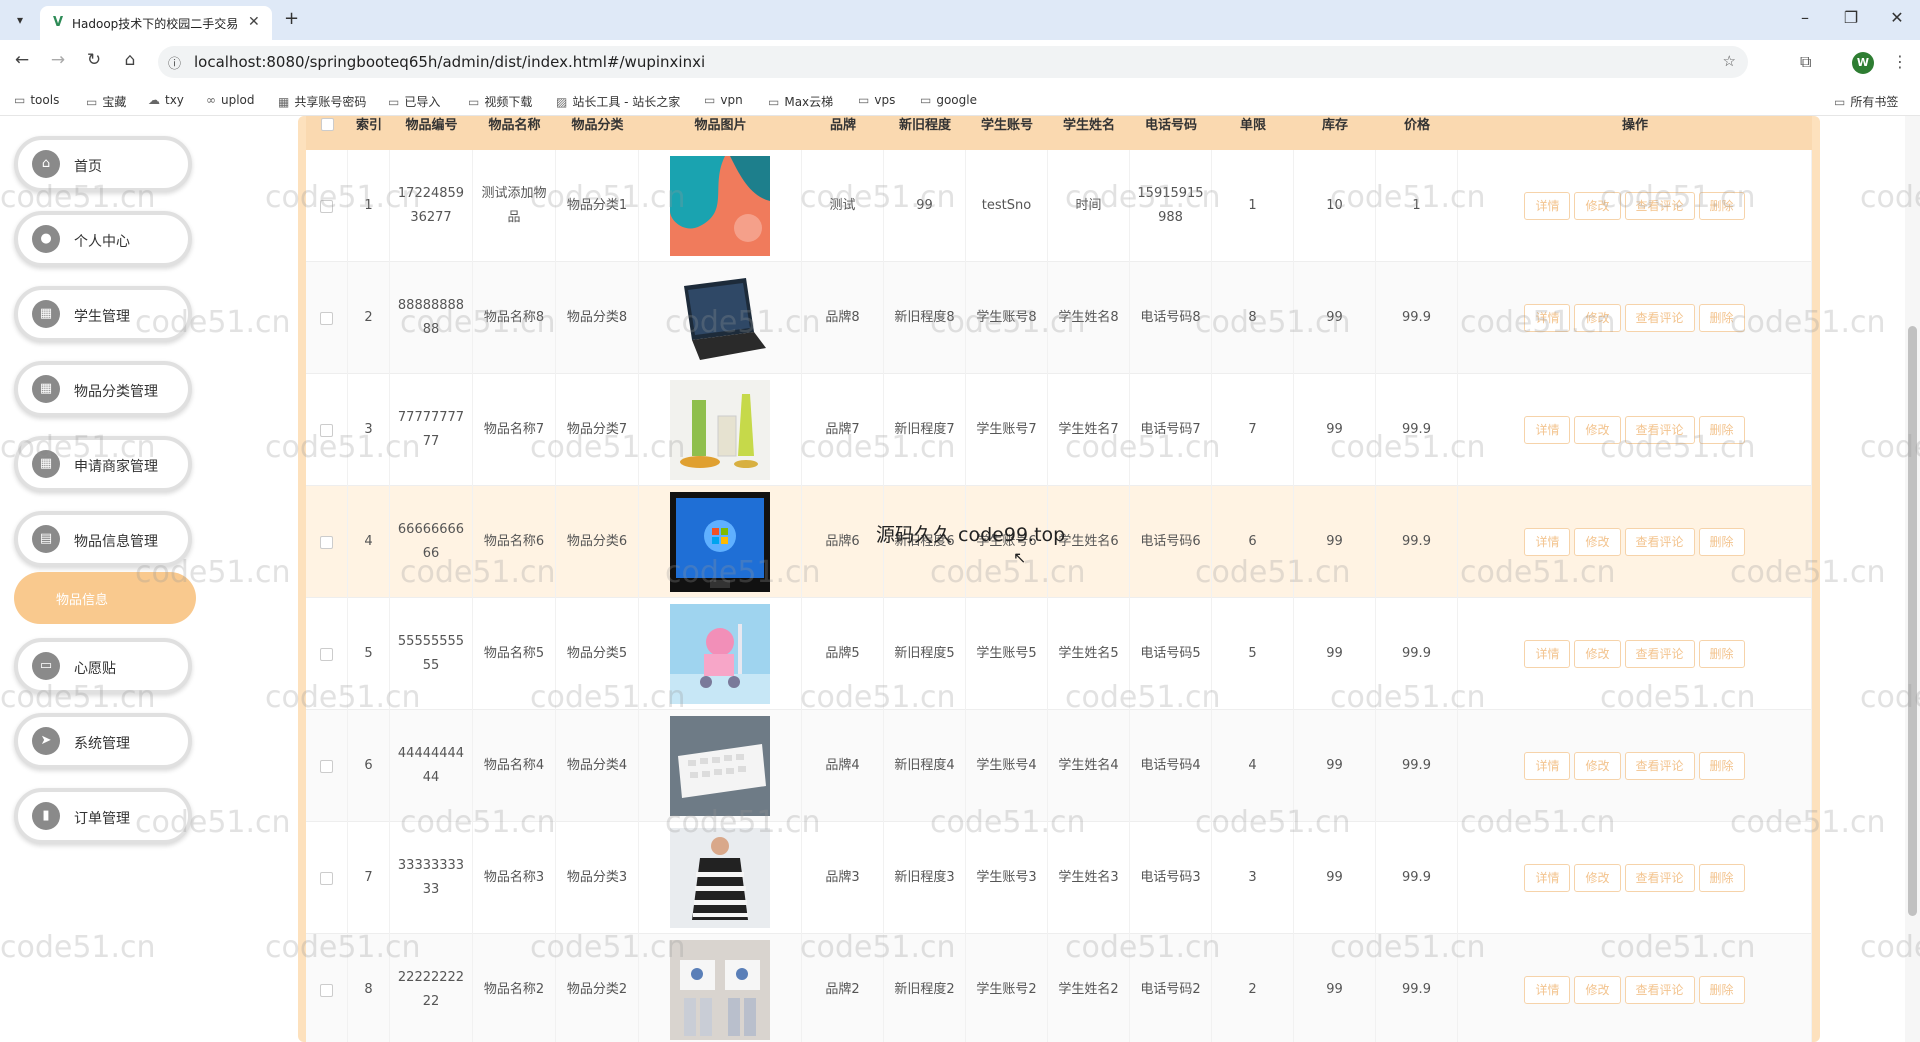  I want to click on bookmark-item: ▭ tools, so click(36, 100).